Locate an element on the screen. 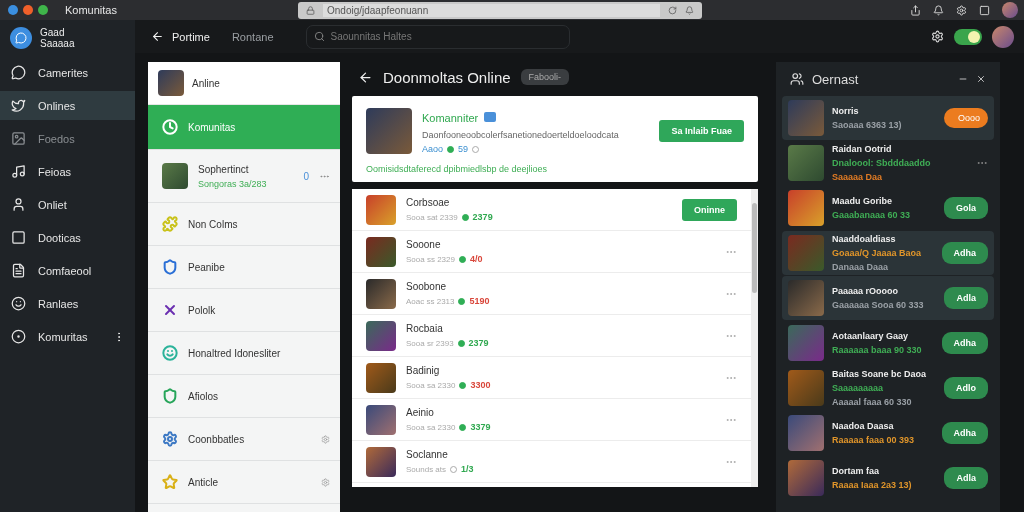  sidebar-item: Camerites is located at coordinates (67, 72).